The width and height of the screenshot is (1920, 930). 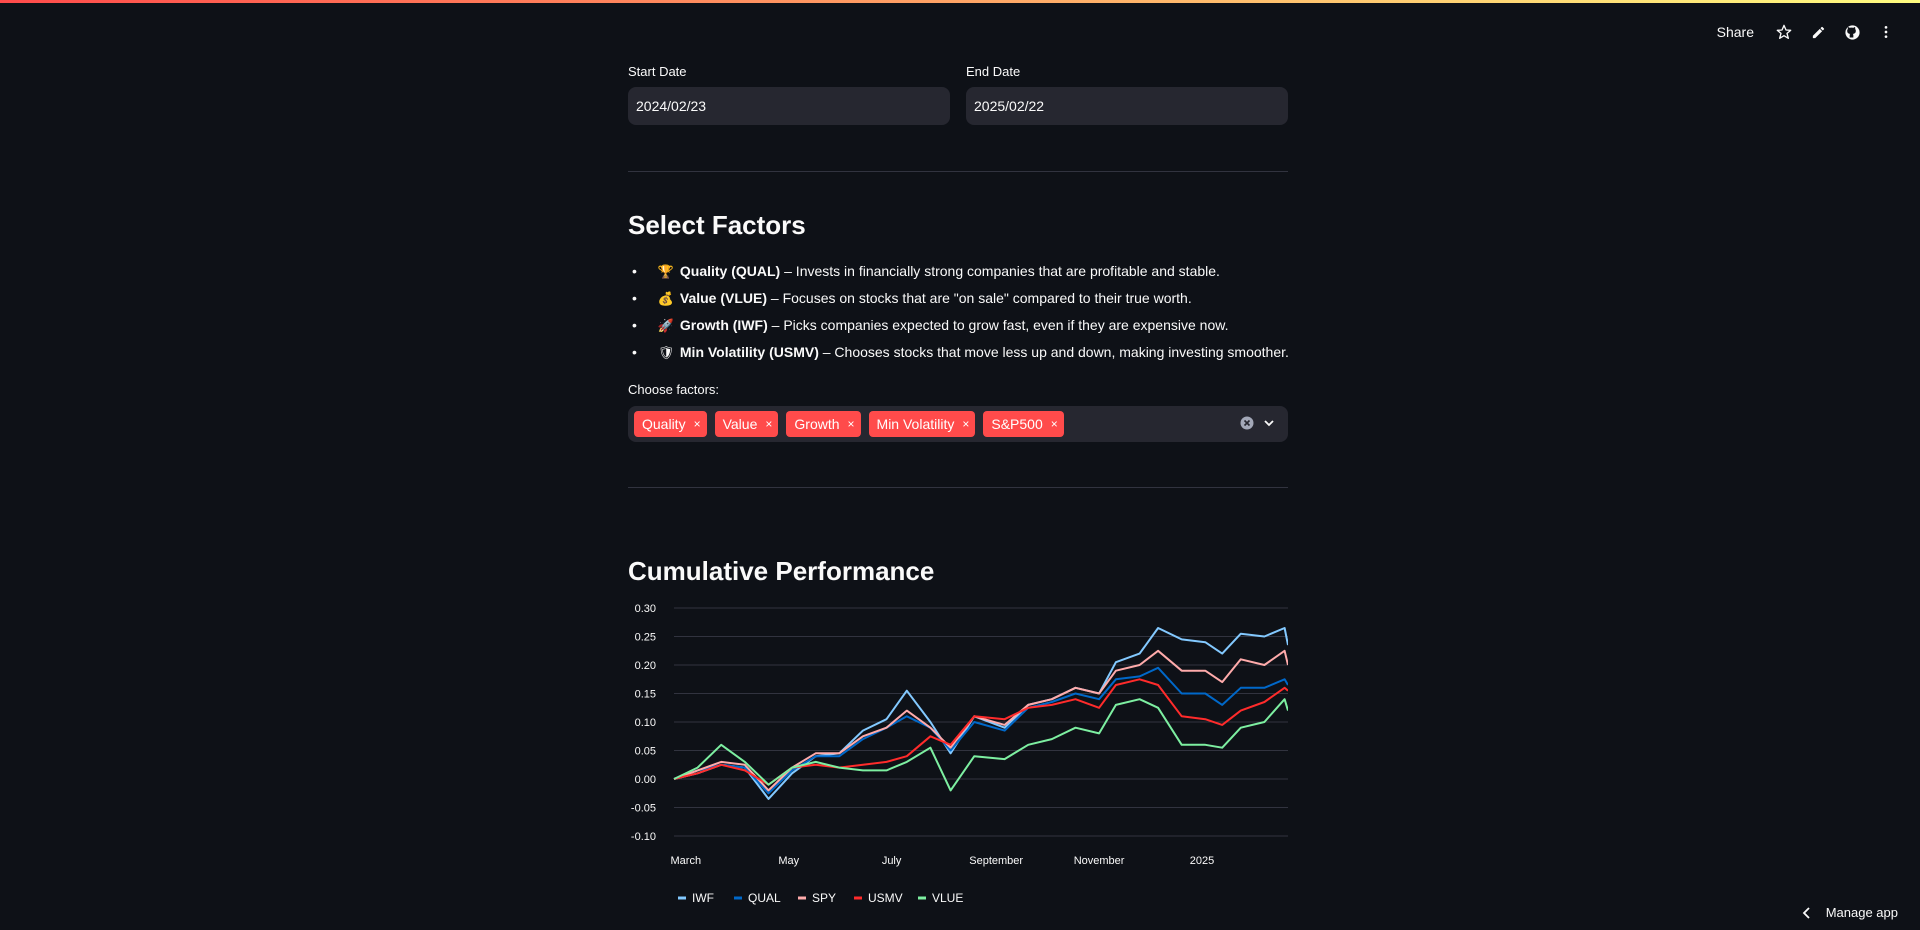 I want to click on start-date-input: 2024/02/23, so click(x=789, y=106).